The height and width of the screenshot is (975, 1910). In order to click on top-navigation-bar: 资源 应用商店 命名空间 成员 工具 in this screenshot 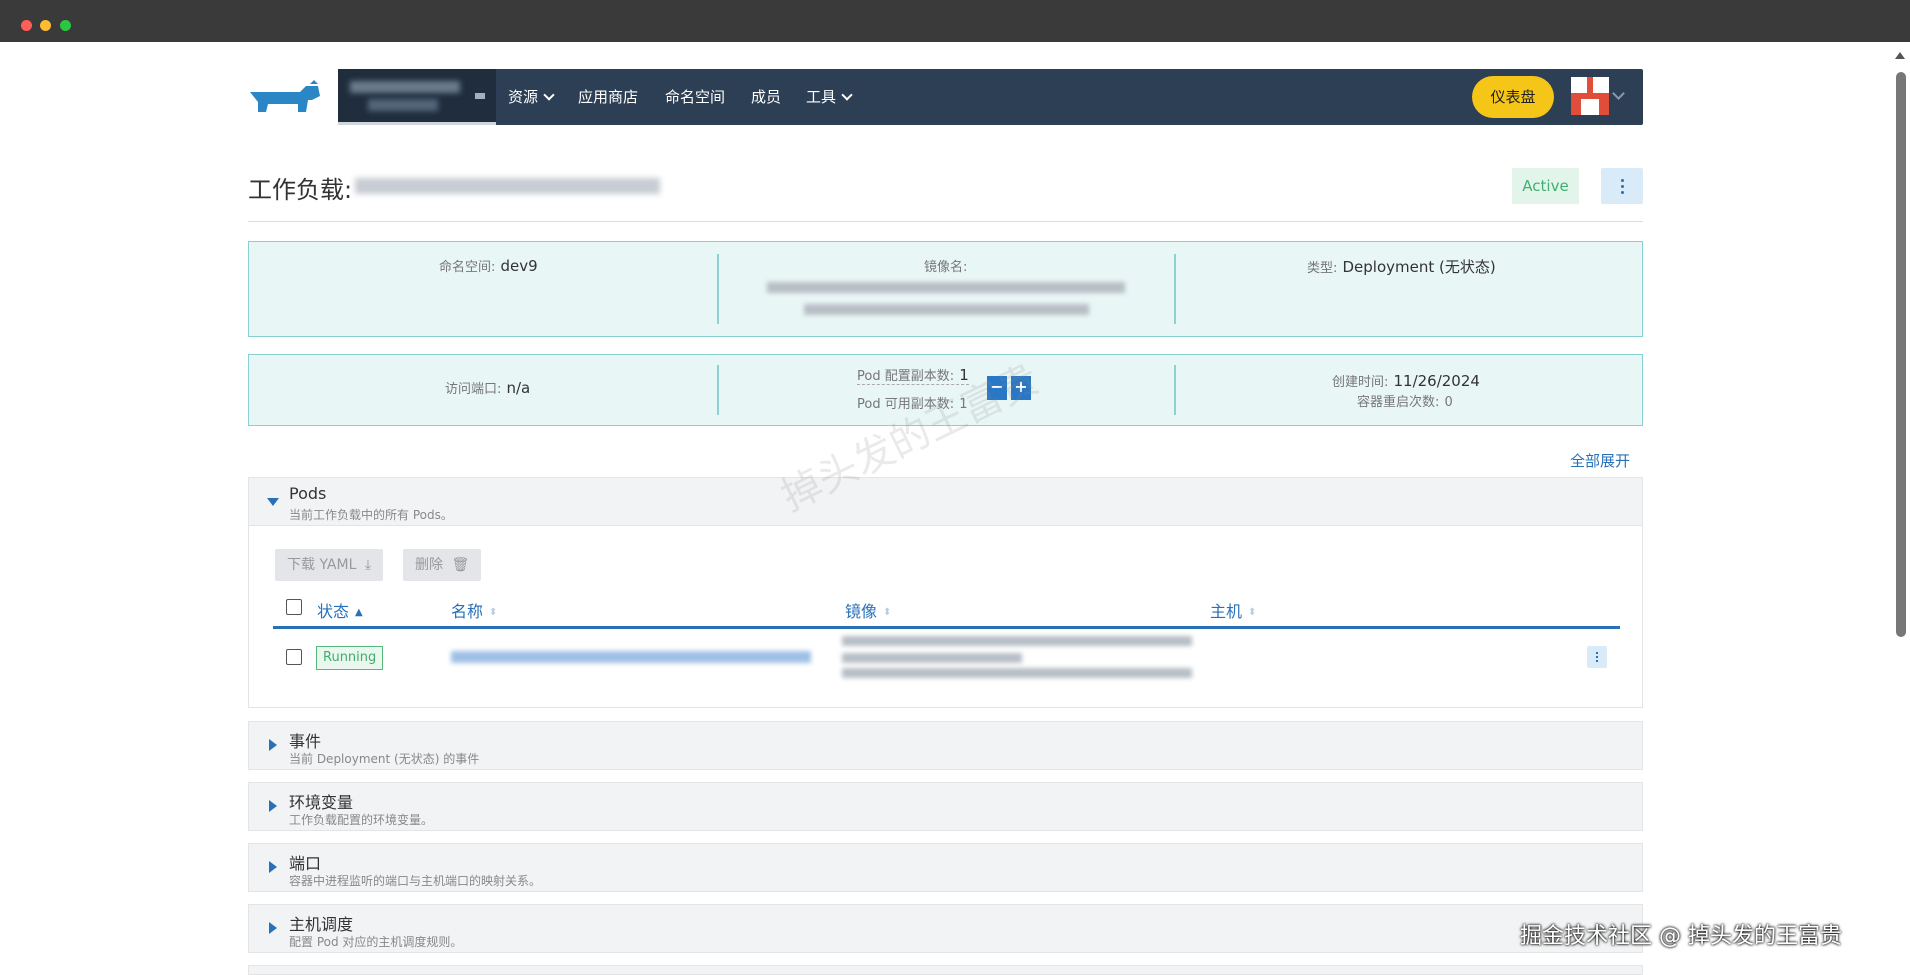, I will do `click(990, 97)`.